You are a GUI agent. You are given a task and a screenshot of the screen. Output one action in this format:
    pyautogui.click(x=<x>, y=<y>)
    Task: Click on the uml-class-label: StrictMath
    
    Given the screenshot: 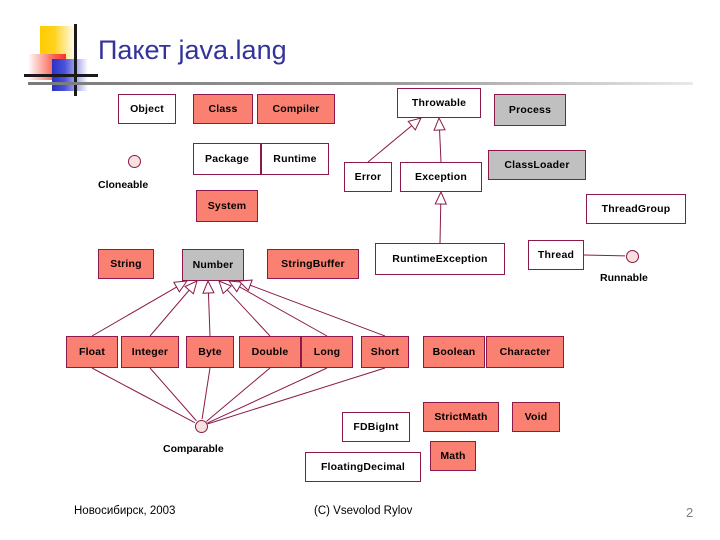 What is the action you would take?
    pyautogui.click(x=461, y=417)
    